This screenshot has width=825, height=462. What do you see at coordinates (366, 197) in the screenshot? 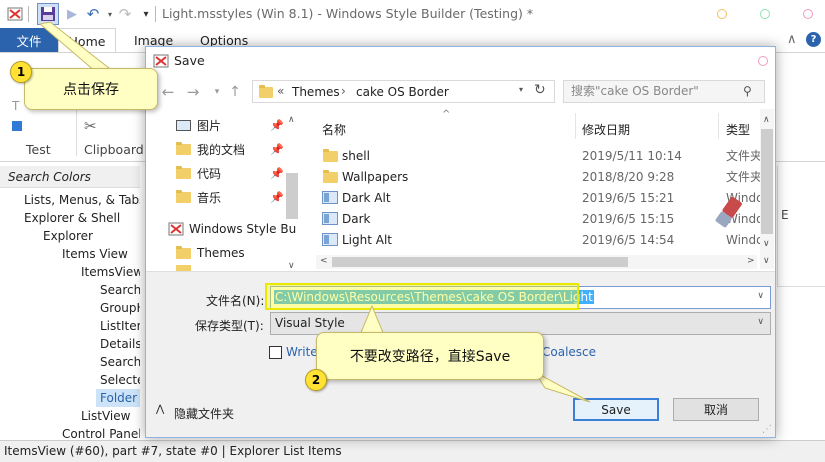
I see `file-name: Dark Alt` at bounding box center [366, 197].